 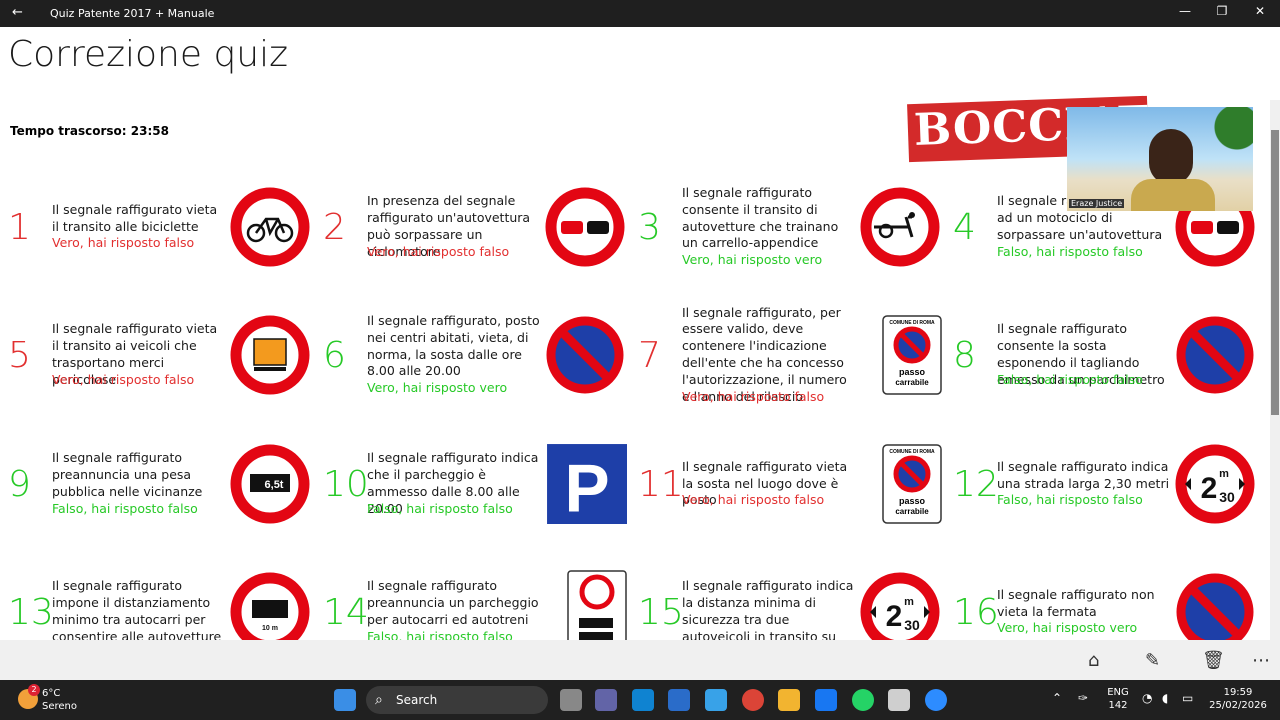 I want to click on no-bicycles-sign, so click(x=270, y=227).